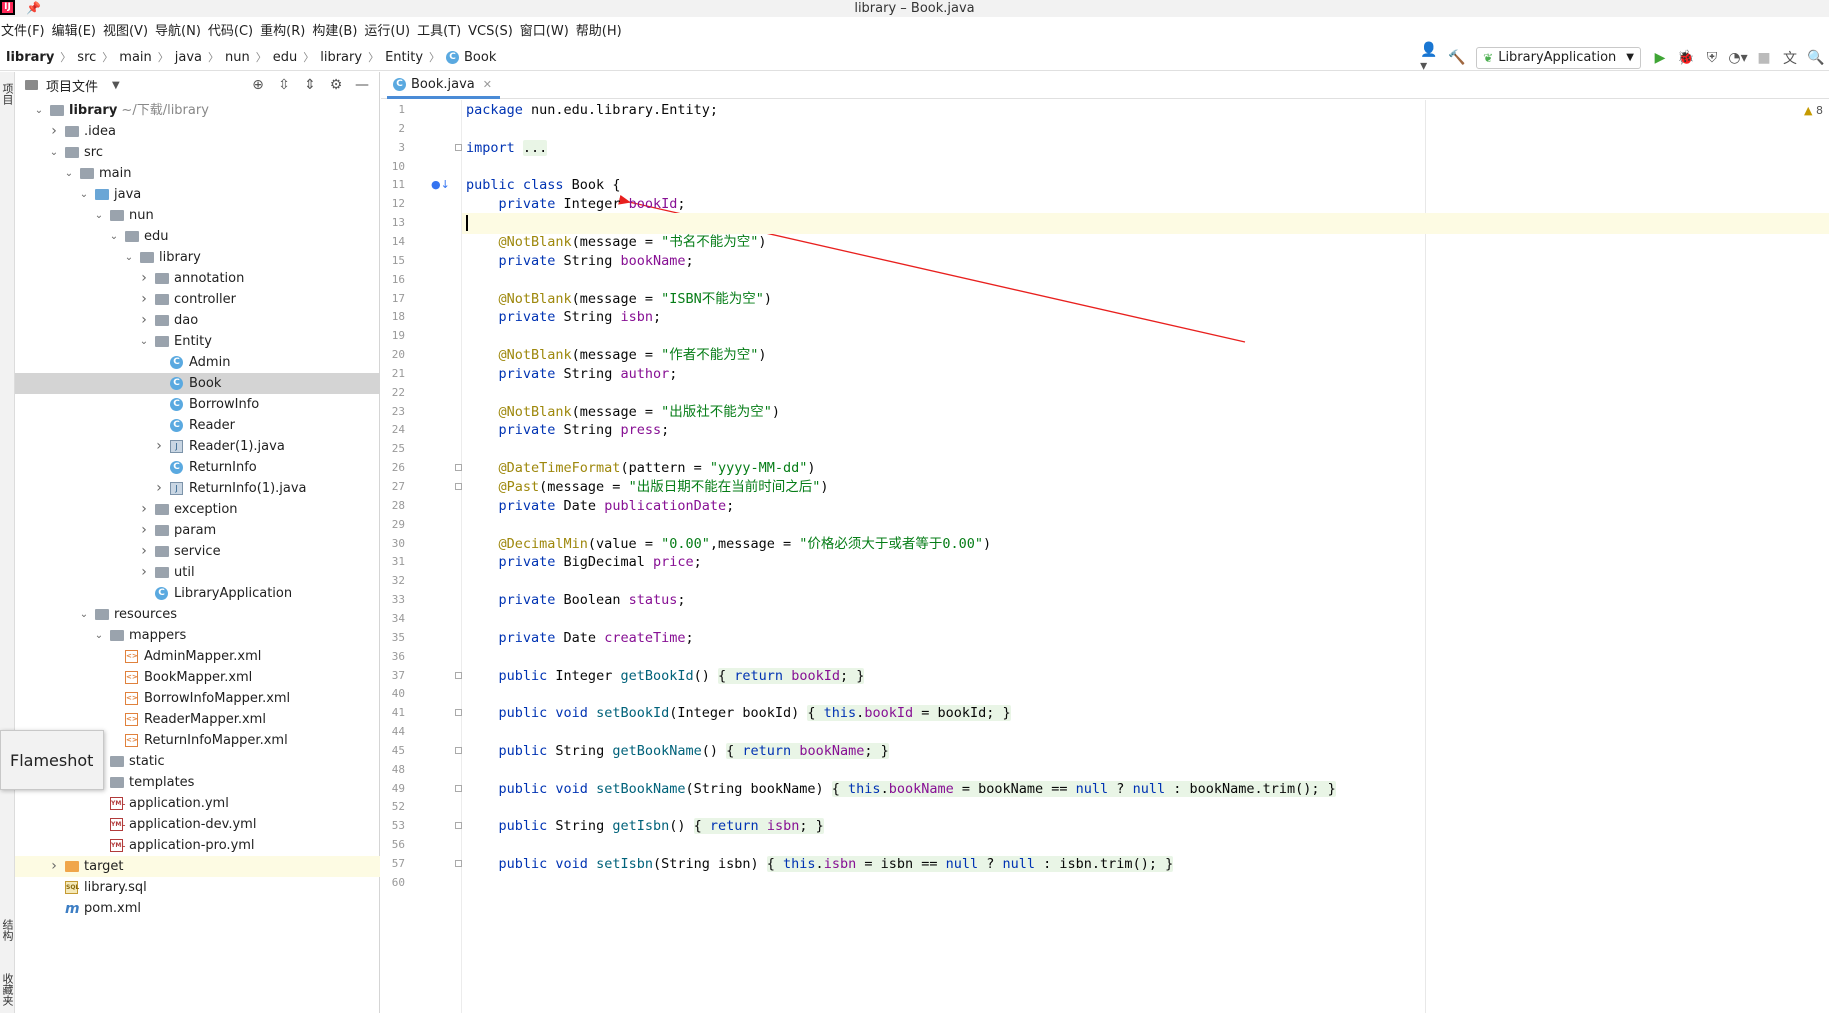  I want to click on tree-item: C Admin, so click(197, 362).